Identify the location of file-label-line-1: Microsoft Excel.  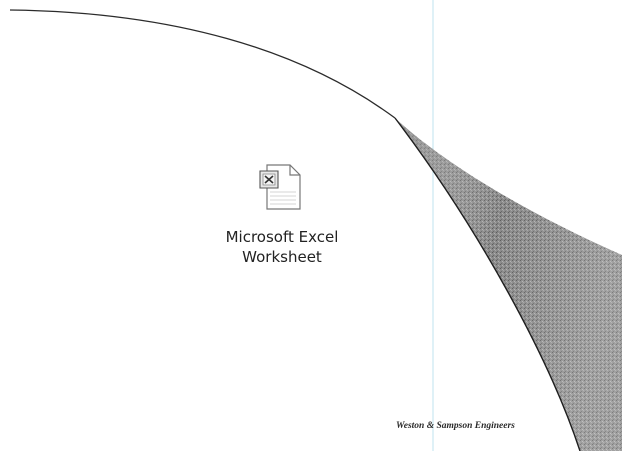
(282, 237).